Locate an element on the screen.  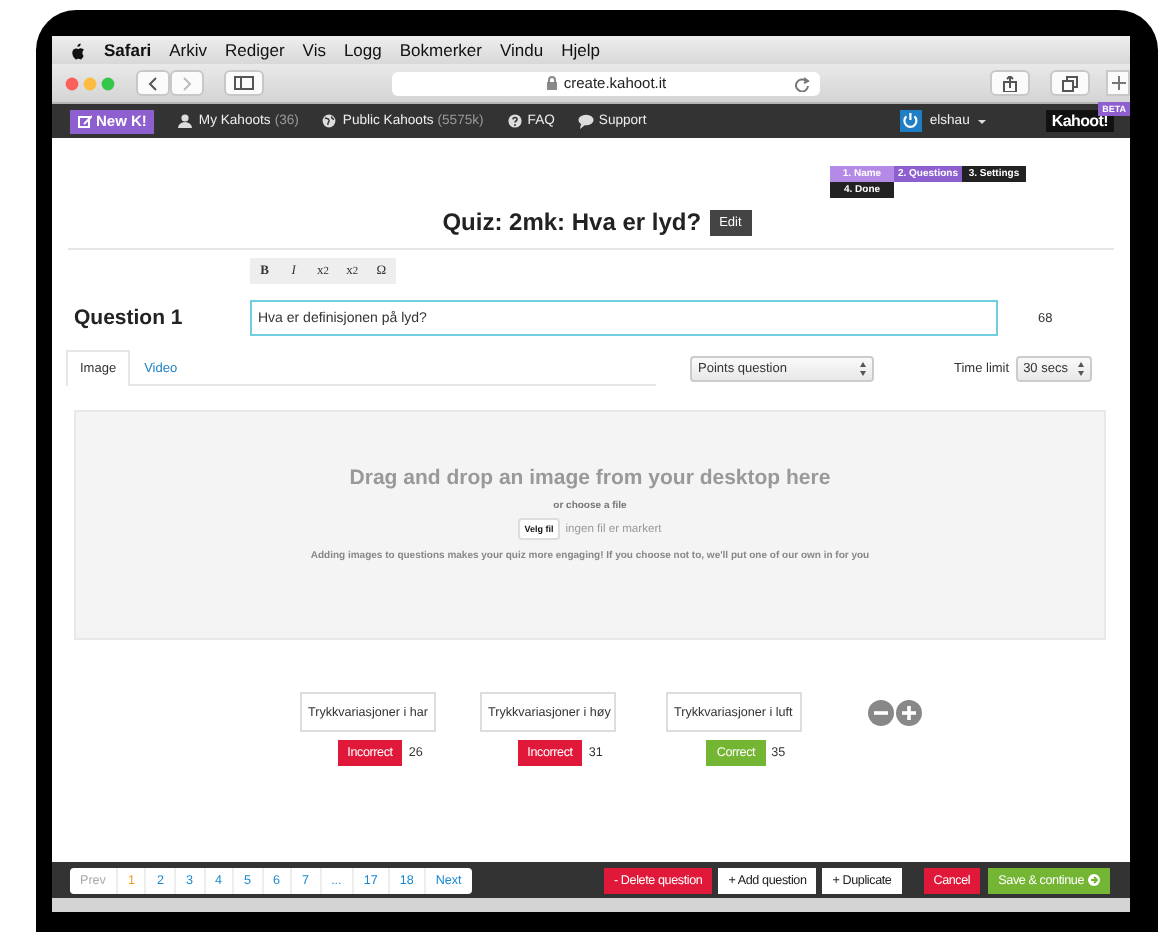
reload-icon is located at coordinates (802, 83).